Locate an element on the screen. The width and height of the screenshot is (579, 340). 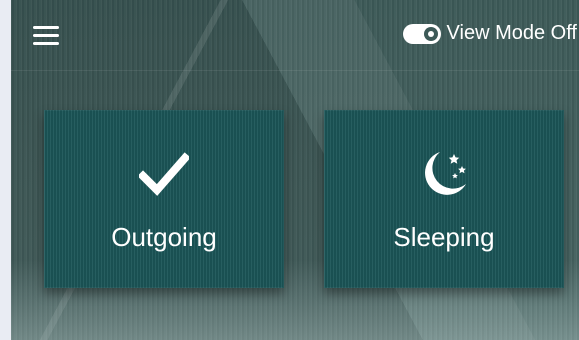
hamburger-menu-icon is located at coordinates (46, 36).